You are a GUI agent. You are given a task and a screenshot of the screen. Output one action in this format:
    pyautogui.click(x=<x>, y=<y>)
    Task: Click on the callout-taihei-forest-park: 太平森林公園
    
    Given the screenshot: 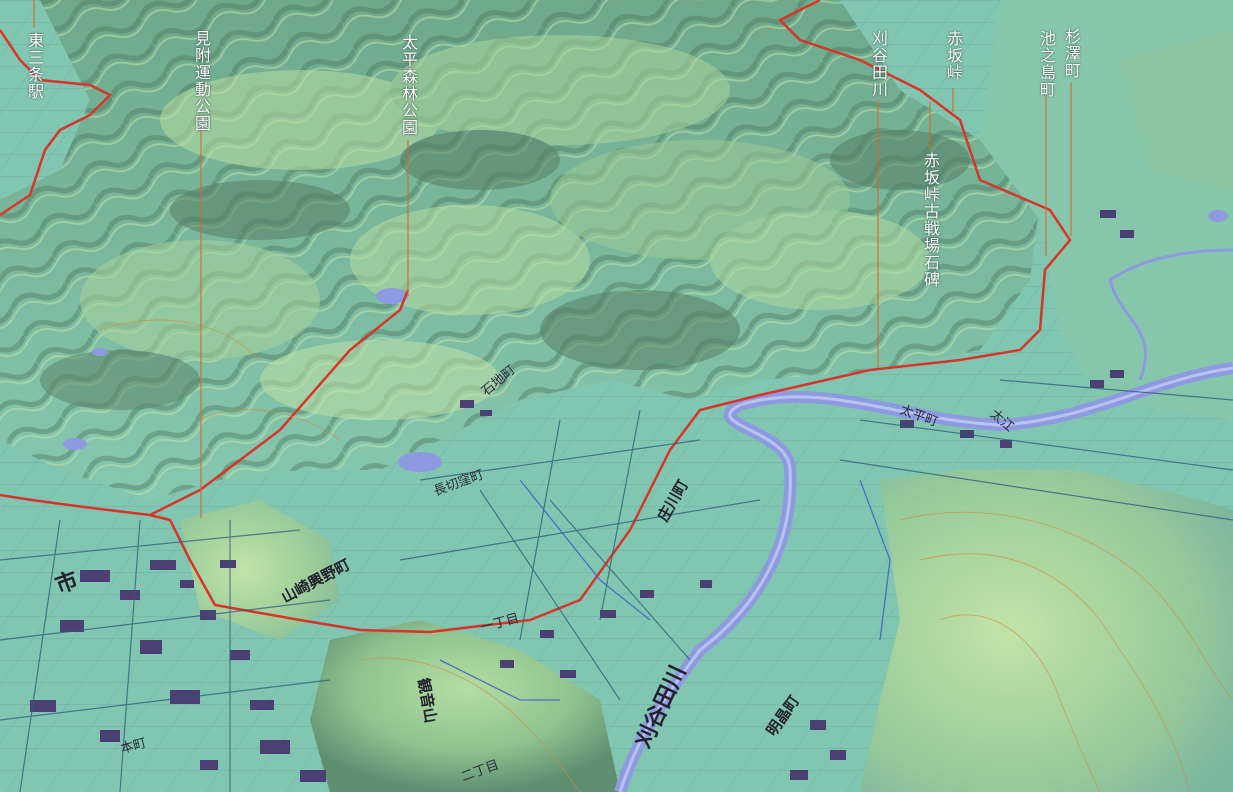 What is the action you would take?
    pyautogui.click(x=408, y=85)
    